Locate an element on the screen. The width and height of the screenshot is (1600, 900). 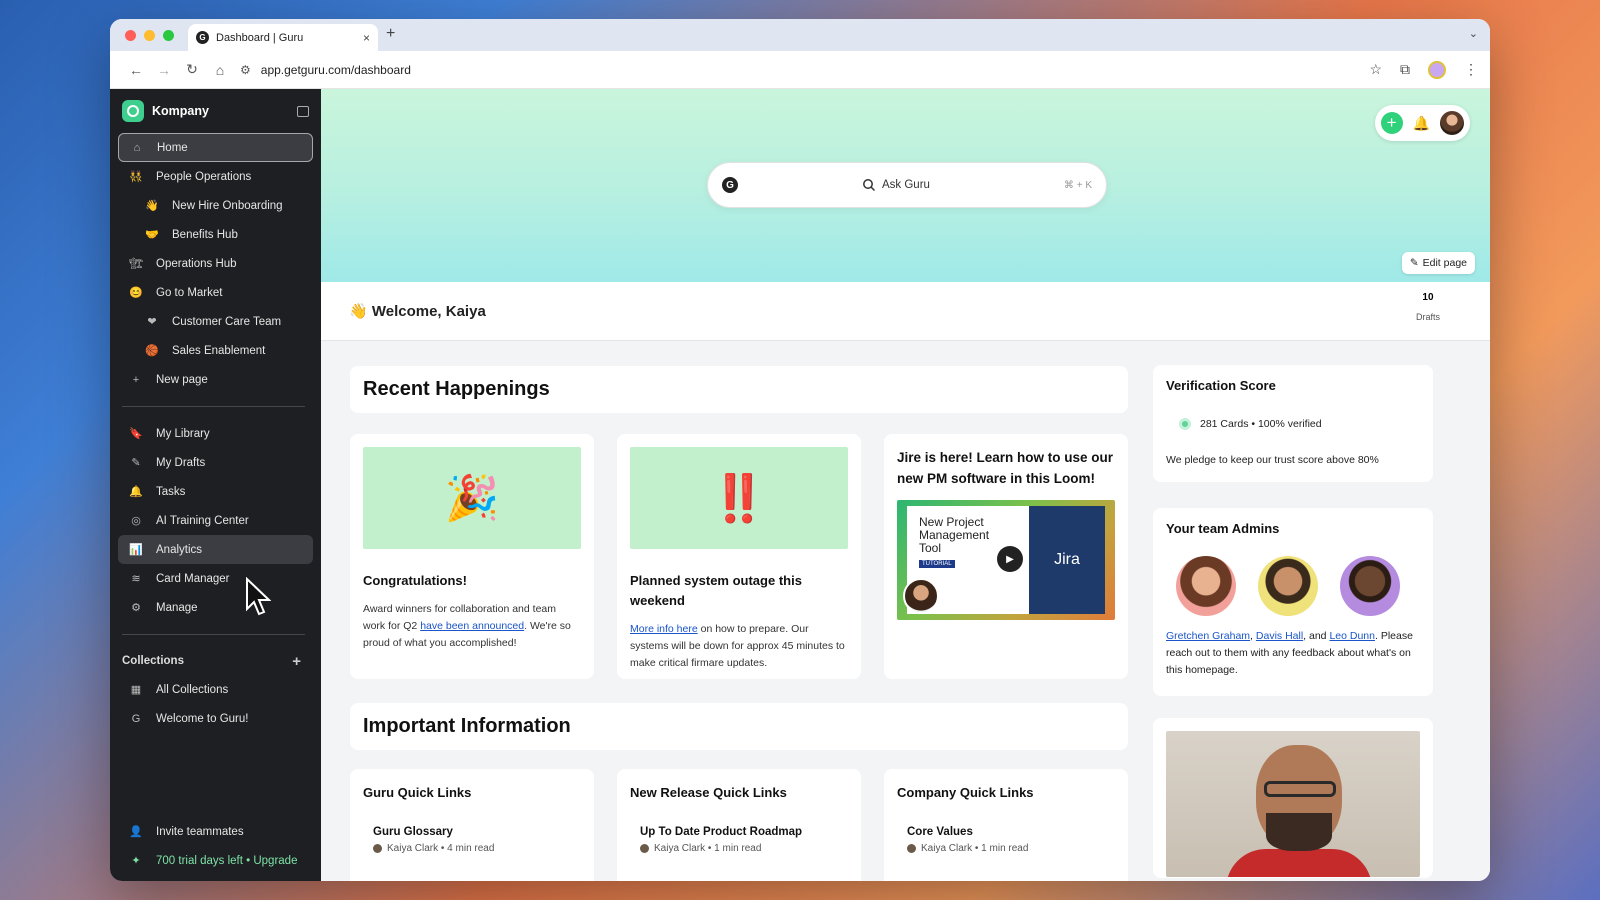
edit-icon: ✎ is located at coordinates (136, 463).